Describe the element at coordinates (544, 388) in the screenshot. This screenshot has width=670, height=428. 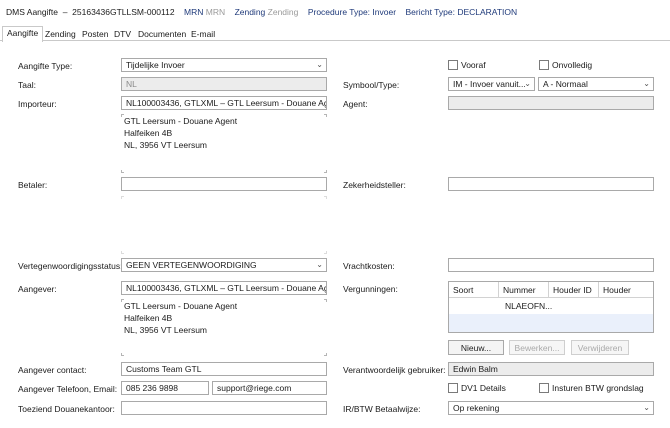
I see `btw-grondslag-checkbox` at that location.